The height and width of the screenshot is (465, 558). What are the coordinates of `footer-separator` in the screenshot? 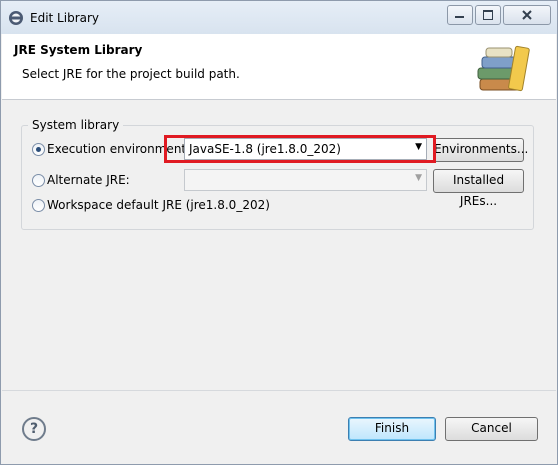 It's located at (279, 390).